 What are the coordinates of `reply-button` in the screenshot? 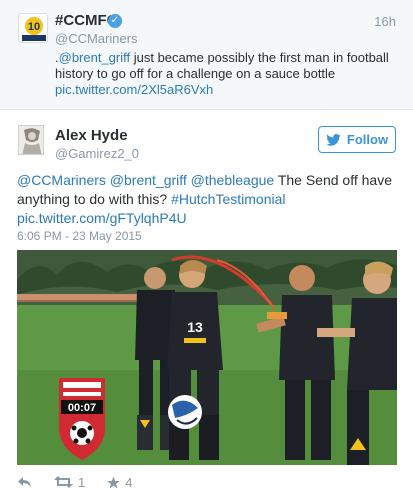 It's located at (24, 482).